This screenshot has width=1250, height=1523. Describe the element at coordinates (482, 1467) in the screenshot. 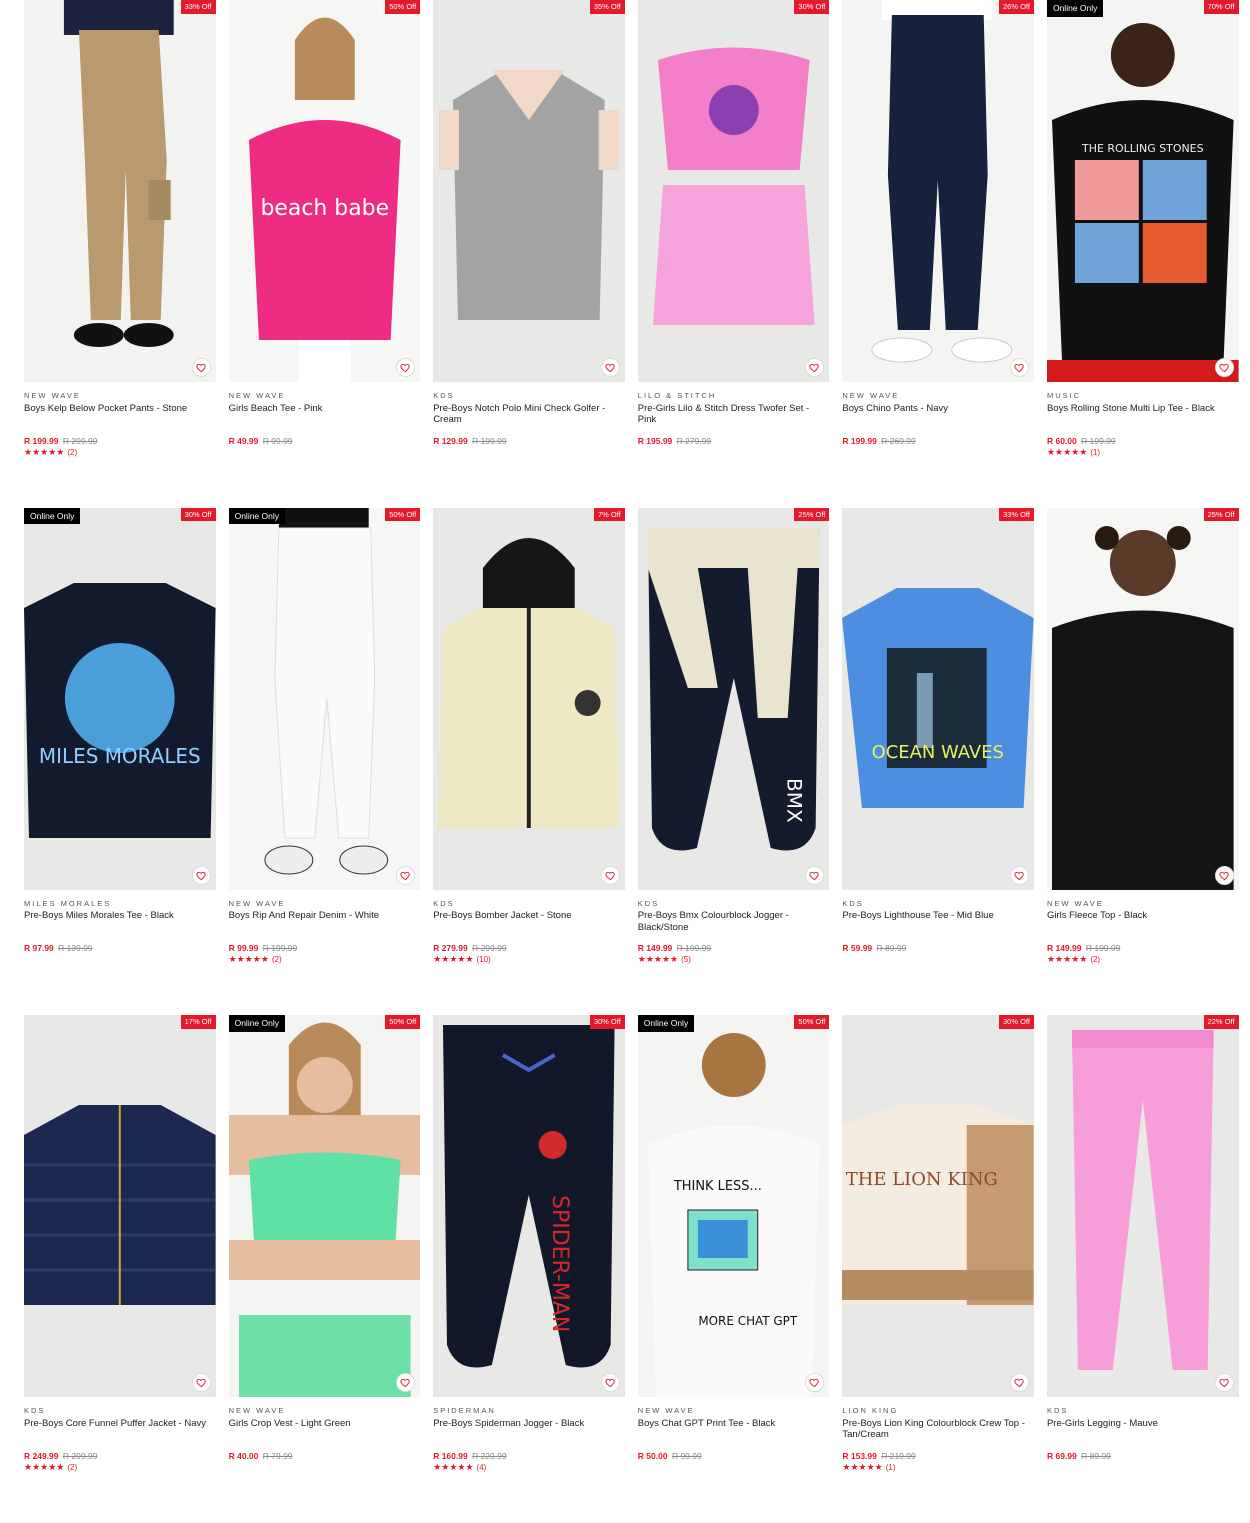

I see `review-count: (4)` at that location.